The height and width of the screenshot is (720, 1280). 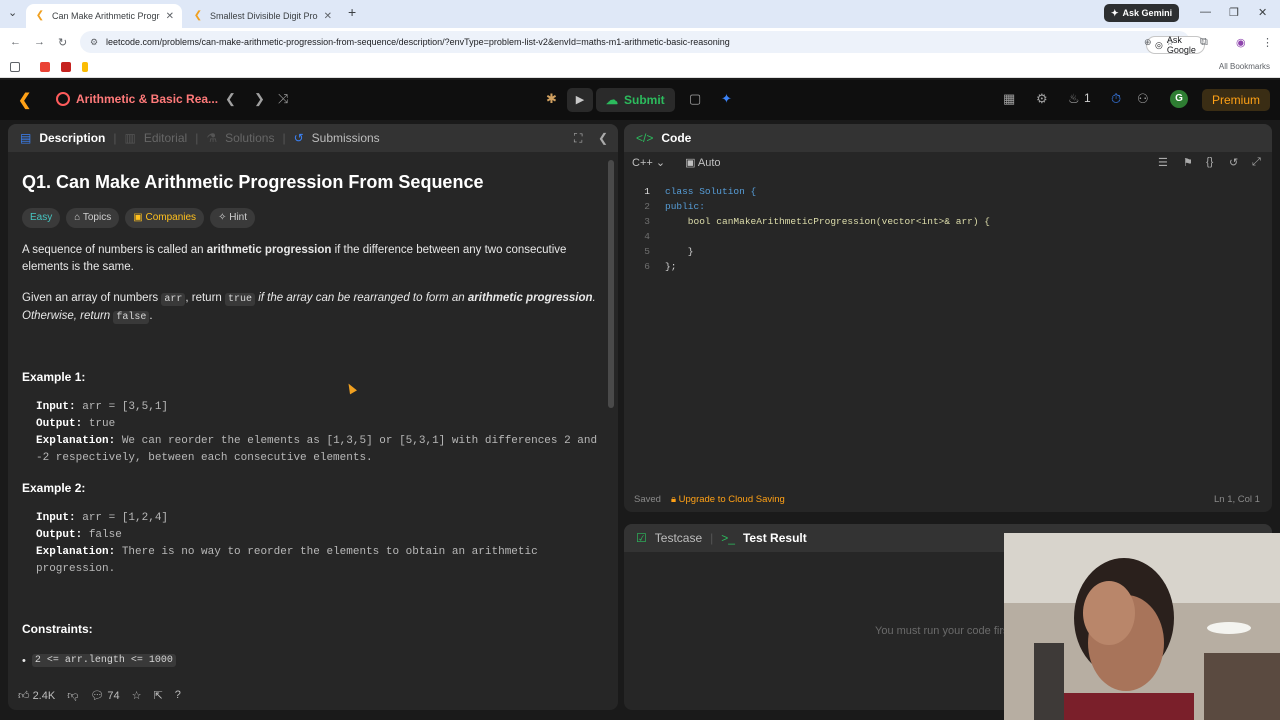 I want to click on comments-count: 74, so click(x=113, y=695).